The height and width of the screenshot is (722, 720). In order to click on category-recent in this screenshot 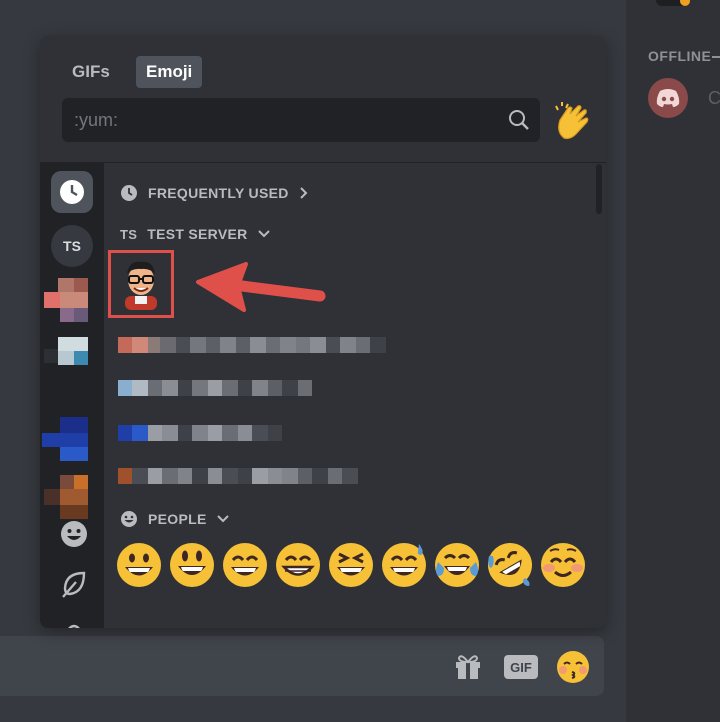, I will do `click(72, 192)`.